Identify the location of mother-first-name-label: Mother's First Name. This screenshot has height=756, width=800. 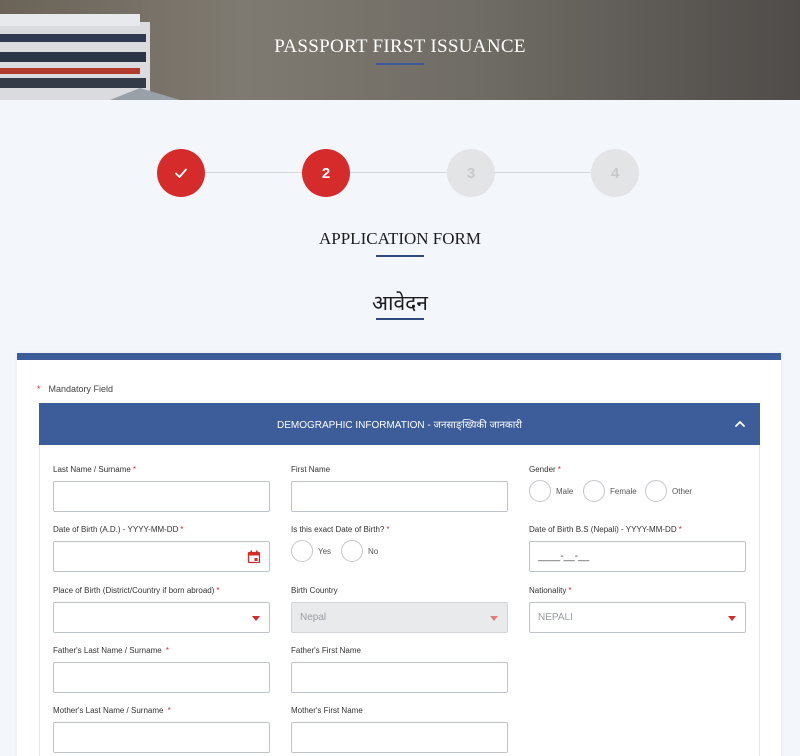
(327, 710).